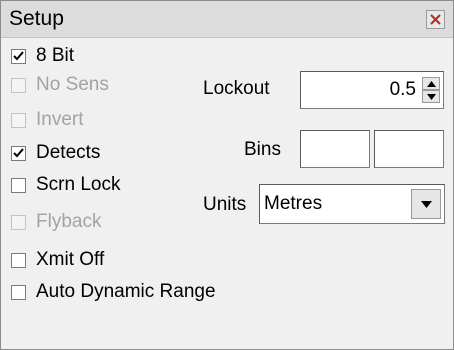  Describe the element at coordinates (293, 203) in the screenshot. I see `units-selected-value: Metres` at that location.